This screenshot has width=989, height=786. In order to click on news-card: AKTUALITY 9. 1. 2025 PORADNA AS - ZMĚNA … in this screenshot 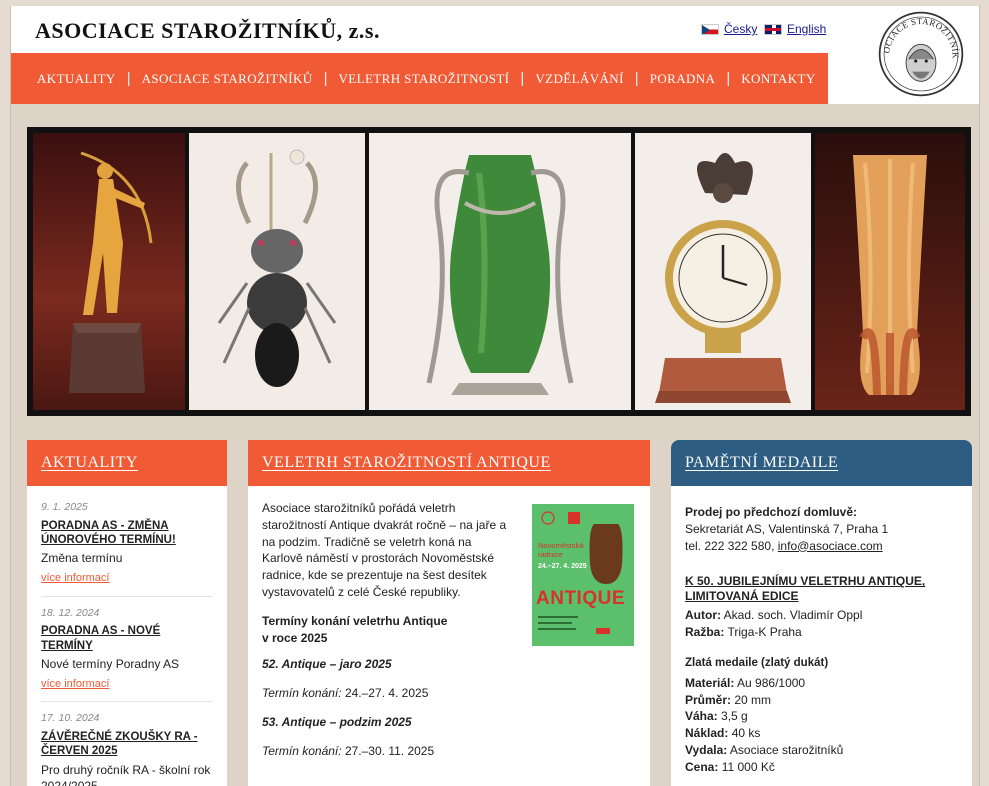, I will do `click(127, 613)`.